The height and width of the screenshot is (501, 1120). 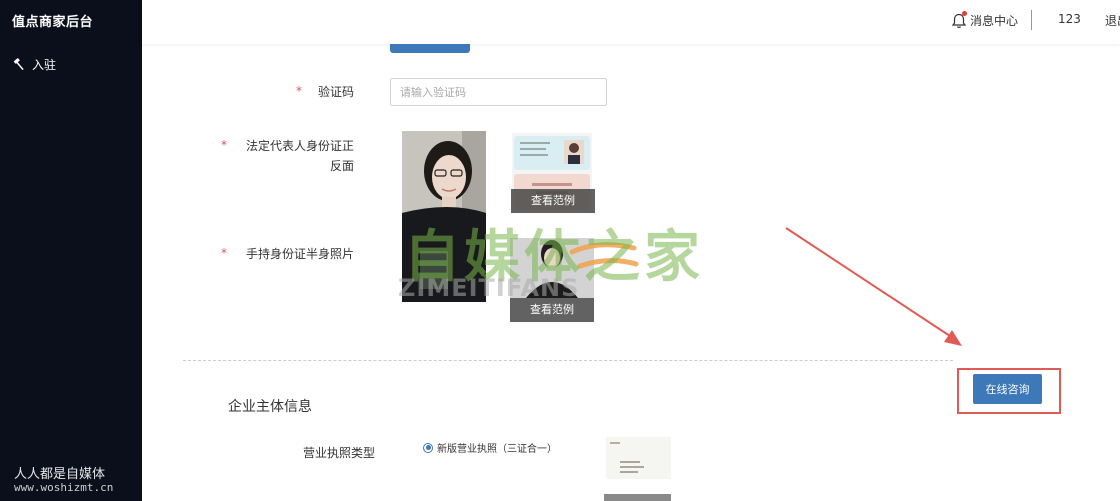 What do you see at coordinates (631, 22) in the screenshot?
I see `top-bar: 消息中心 123 退出` at bounding box center [631, 22].